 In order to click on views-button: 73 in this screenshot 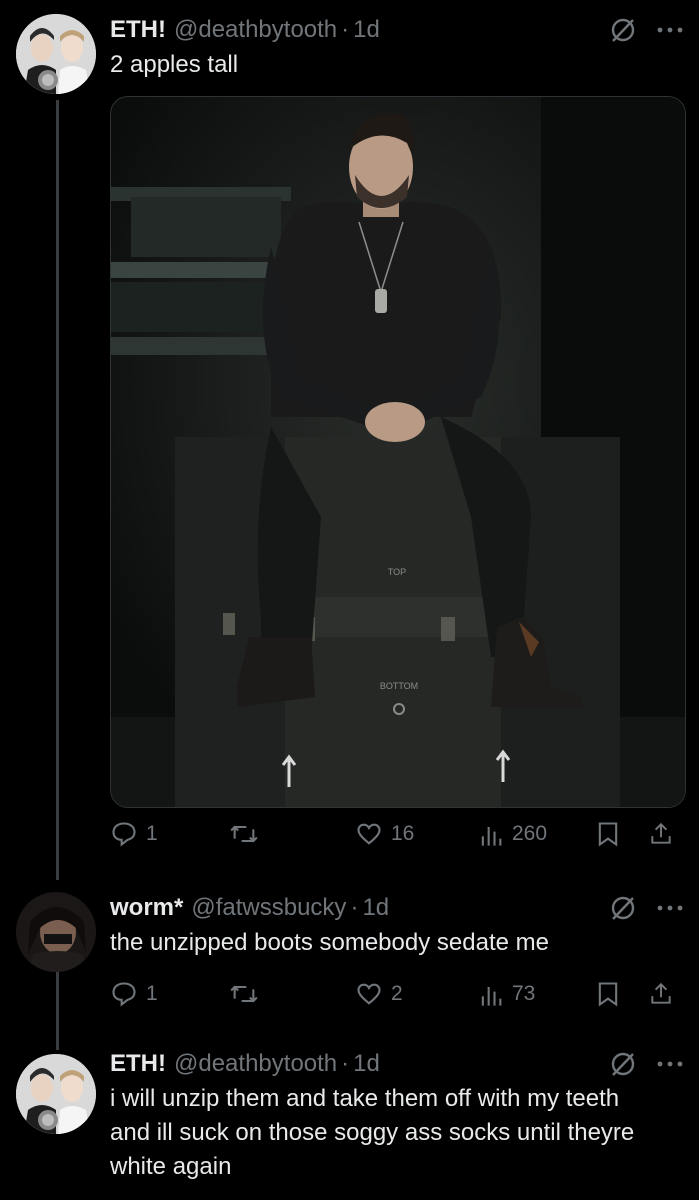, I will do `click(506, 994)`.